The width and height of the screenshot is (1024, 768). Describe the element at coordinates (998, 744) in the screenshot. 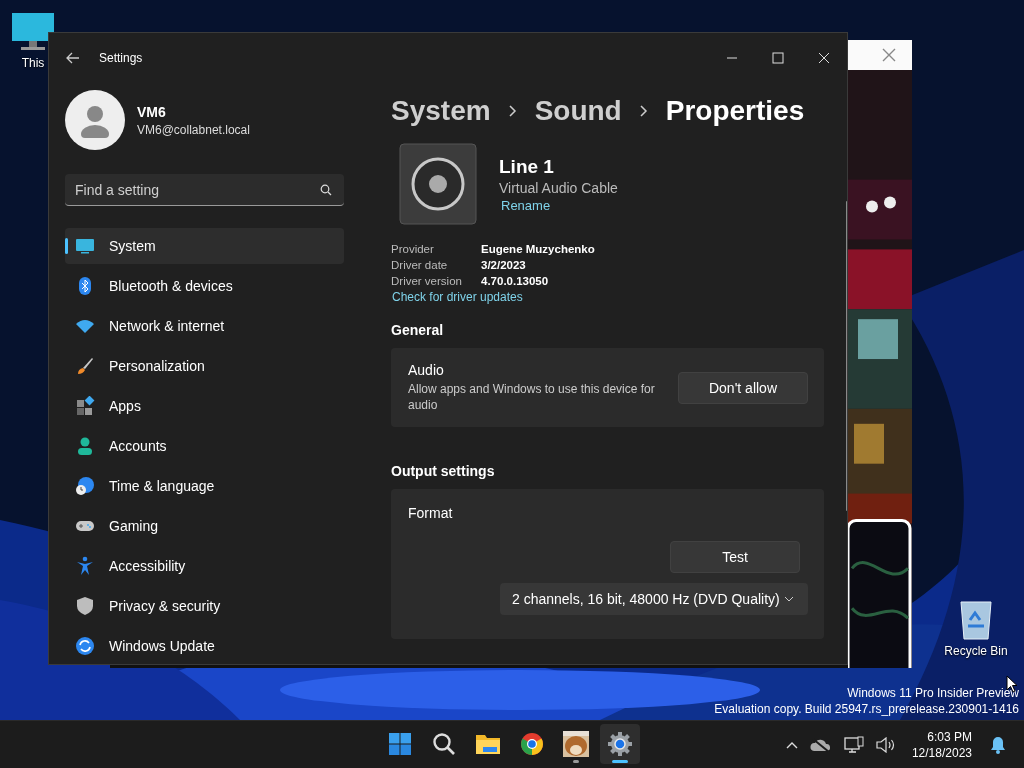

I see `bell-icon` at that location.